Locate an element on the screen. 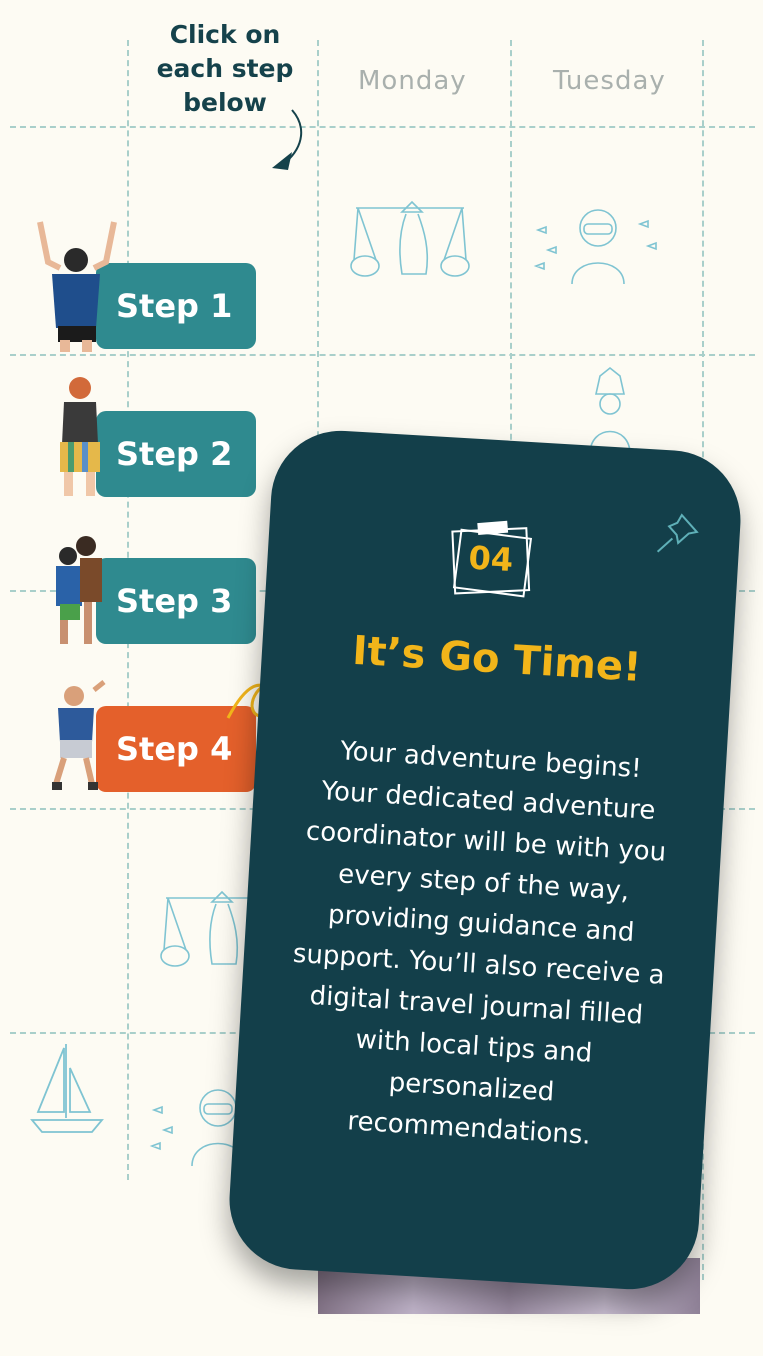  step-number-badge: 04 is located at coordinates (491, 557).